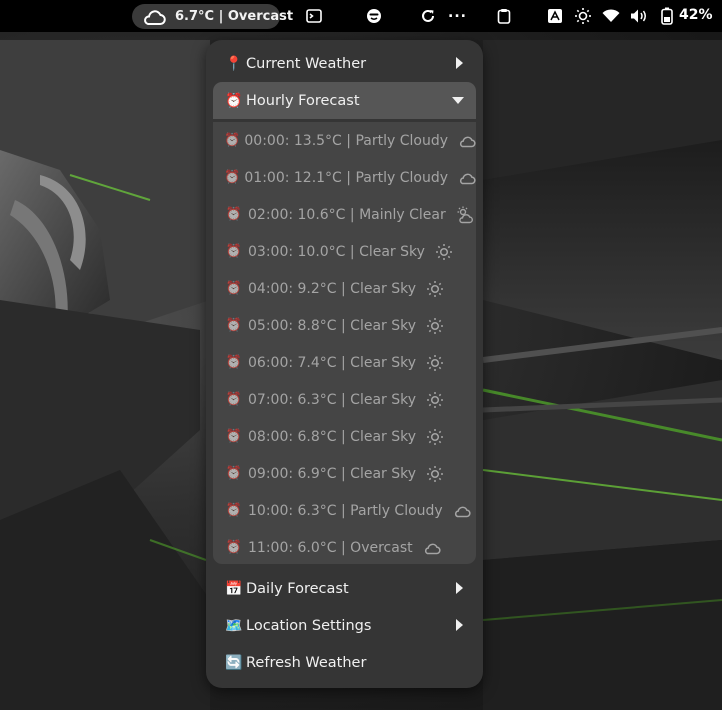  Describe the element at coordinates (336, 251) in the screenshot. I see `hourly-forecast-label: 03:00: 10.0°C | Clear Sky` at that location.